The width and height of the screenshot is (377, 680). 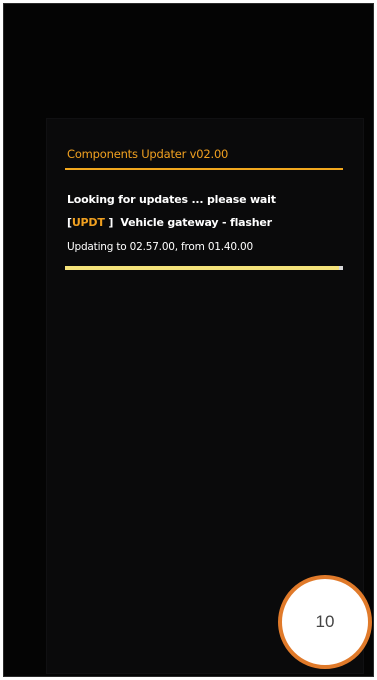 I want to click on tag-close-bracket: ], so click(x=111, y=222).